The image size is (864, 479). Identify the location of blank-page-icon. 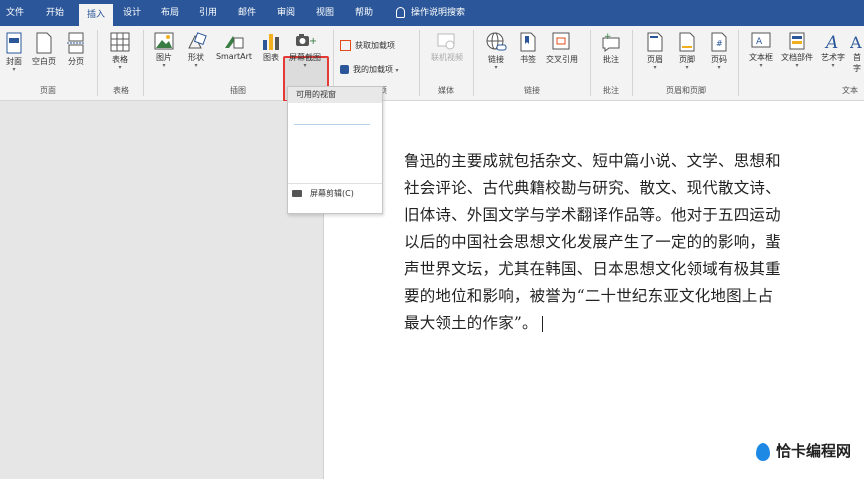
(44, 43).